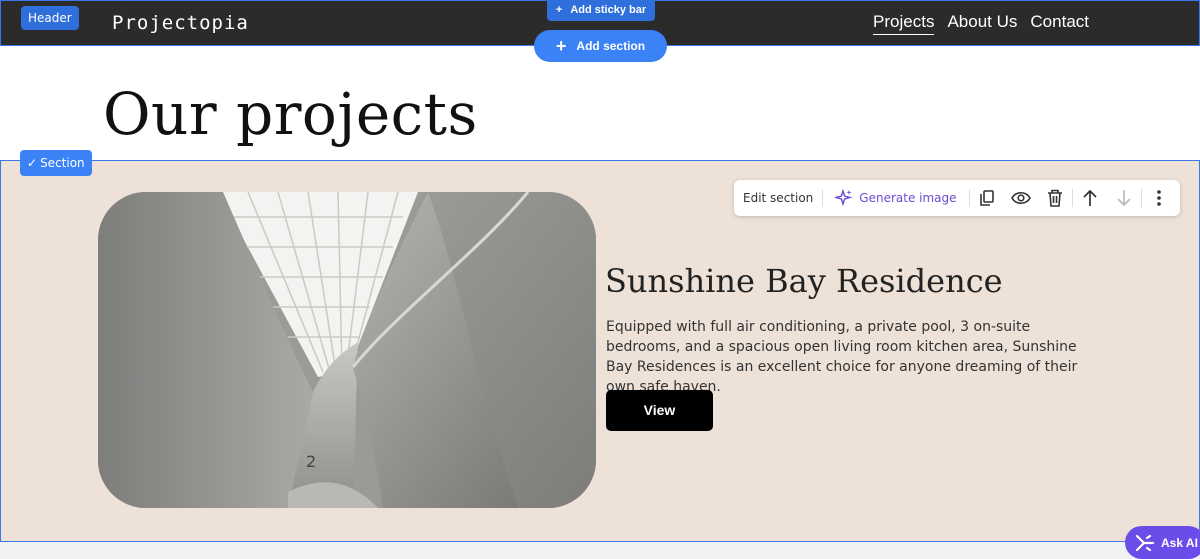 The image size is (1200, 559). I want to click on nav-link-projects: Projects, so click(904, 23).